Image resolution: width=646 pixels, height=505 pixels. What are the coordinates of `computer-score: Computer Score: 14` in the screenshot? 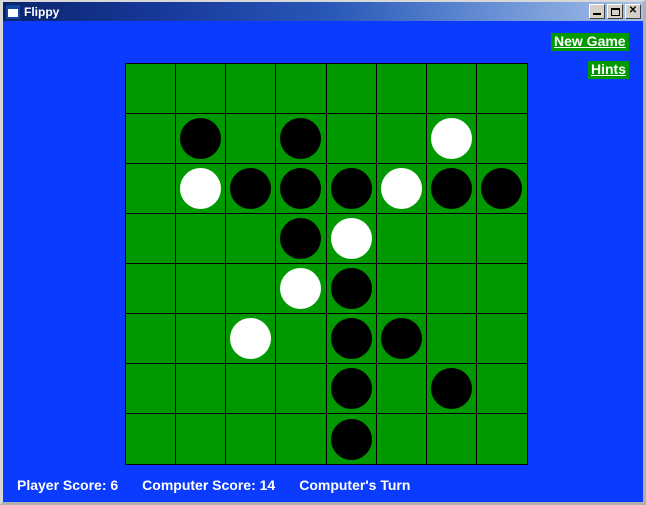 It's located at (209, 485).